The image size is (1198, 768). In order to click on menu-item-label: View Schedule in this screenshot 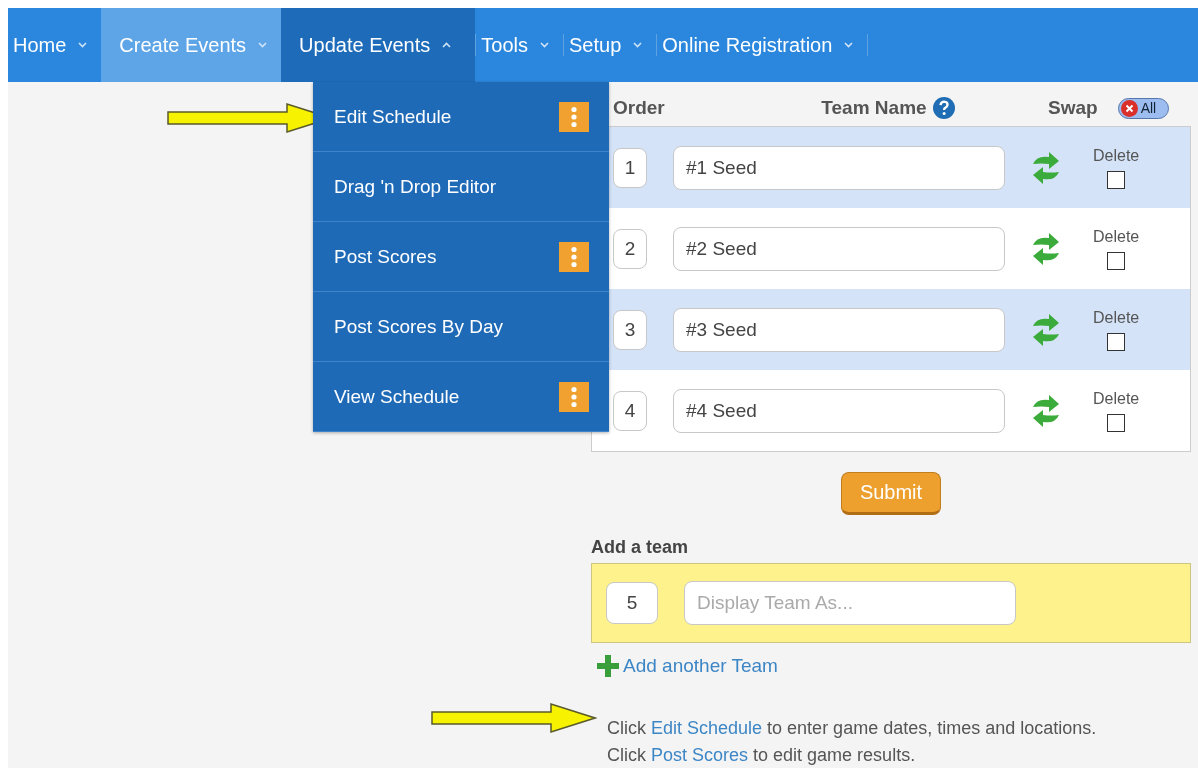, I will do `click(397, 396)`.